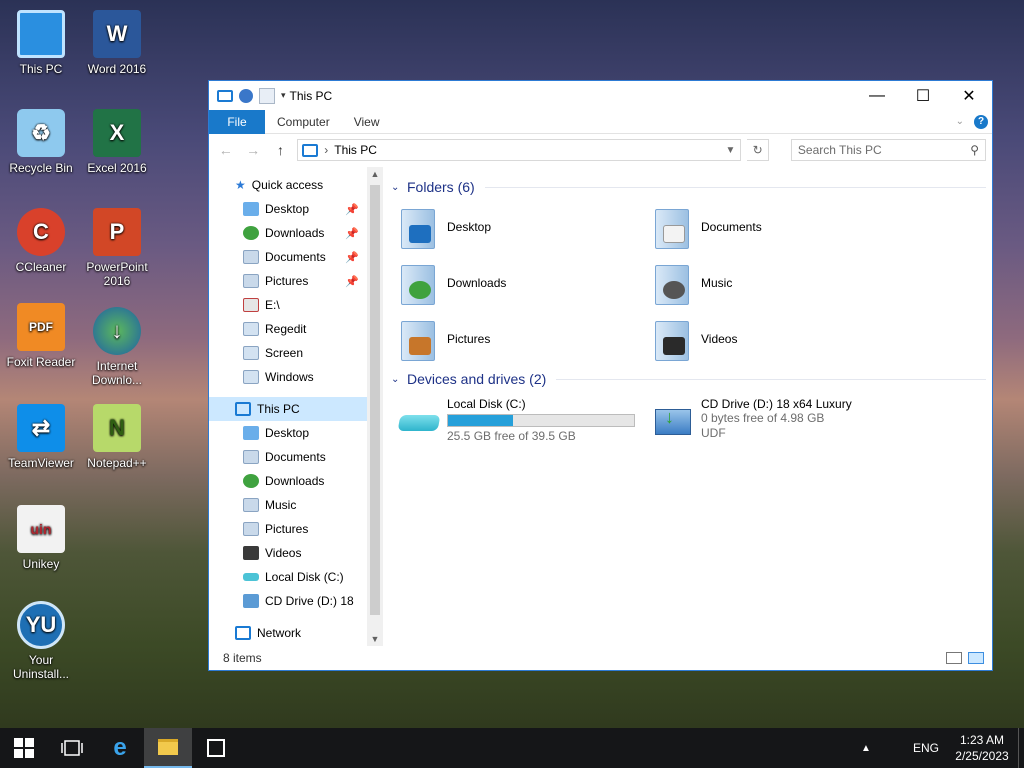 This screenshot has height=768, width=1024. I want to click on folder-tile-desktop: Desktop, so click(524, 227).